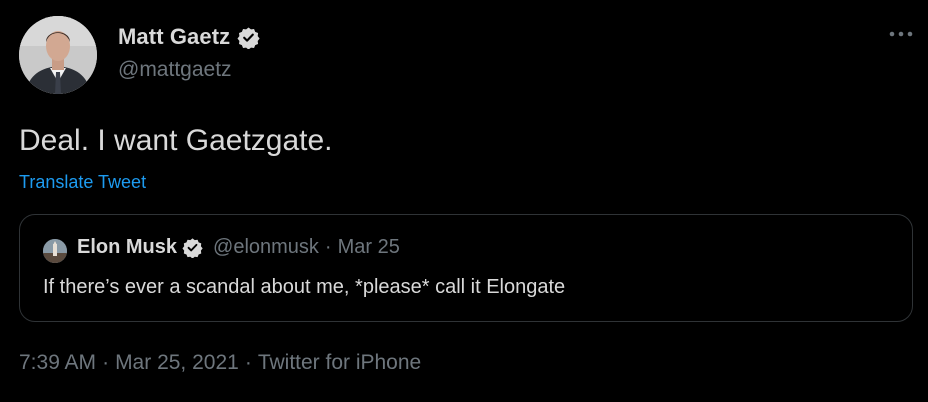 Image resolution: width=928 pixels, height=402 pixels. What do you see at coordinates (175, 70) in the screenshot?
I see `author-handle: @mattgaetz` at bounding box center [175, 70].